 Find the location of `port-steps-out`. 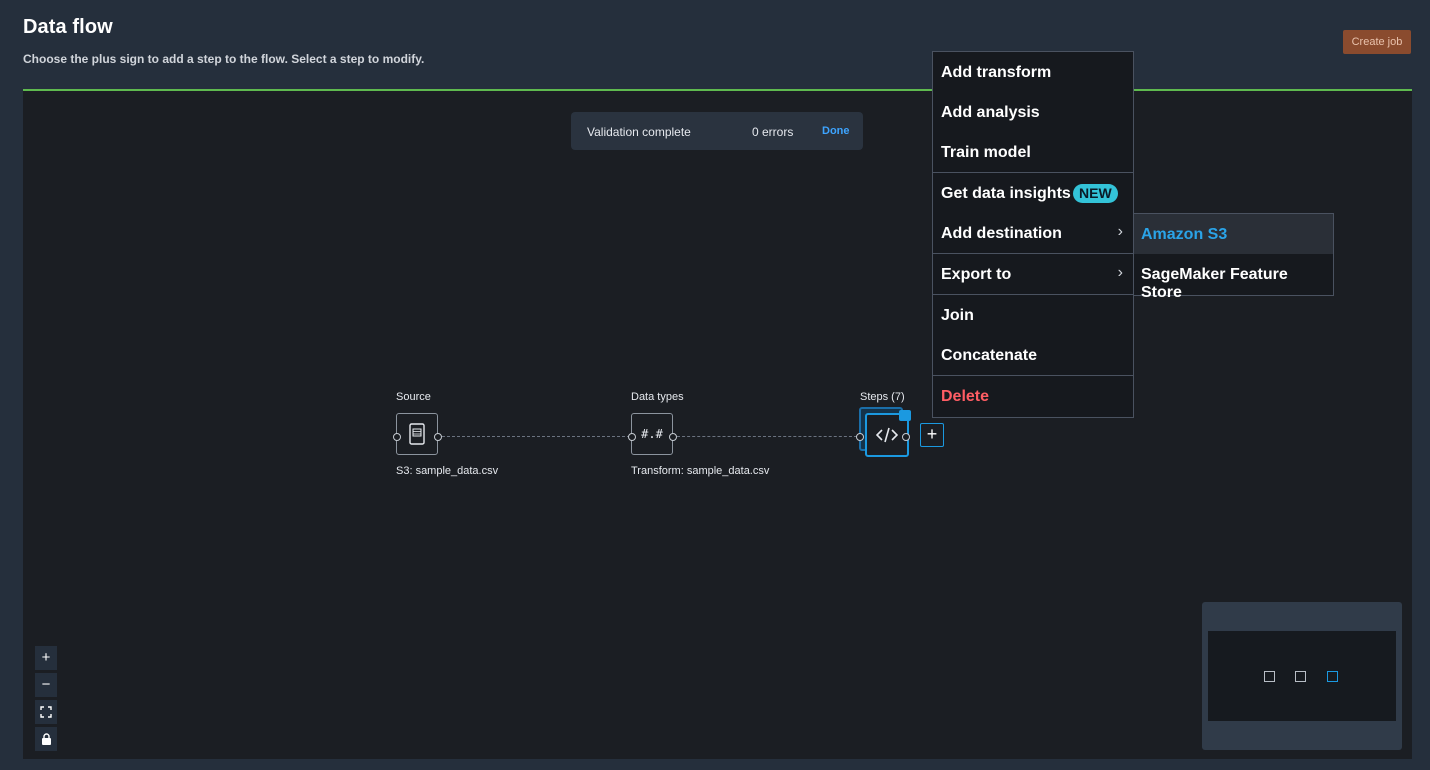

port-steps-out is located at coordinates (906, 437).